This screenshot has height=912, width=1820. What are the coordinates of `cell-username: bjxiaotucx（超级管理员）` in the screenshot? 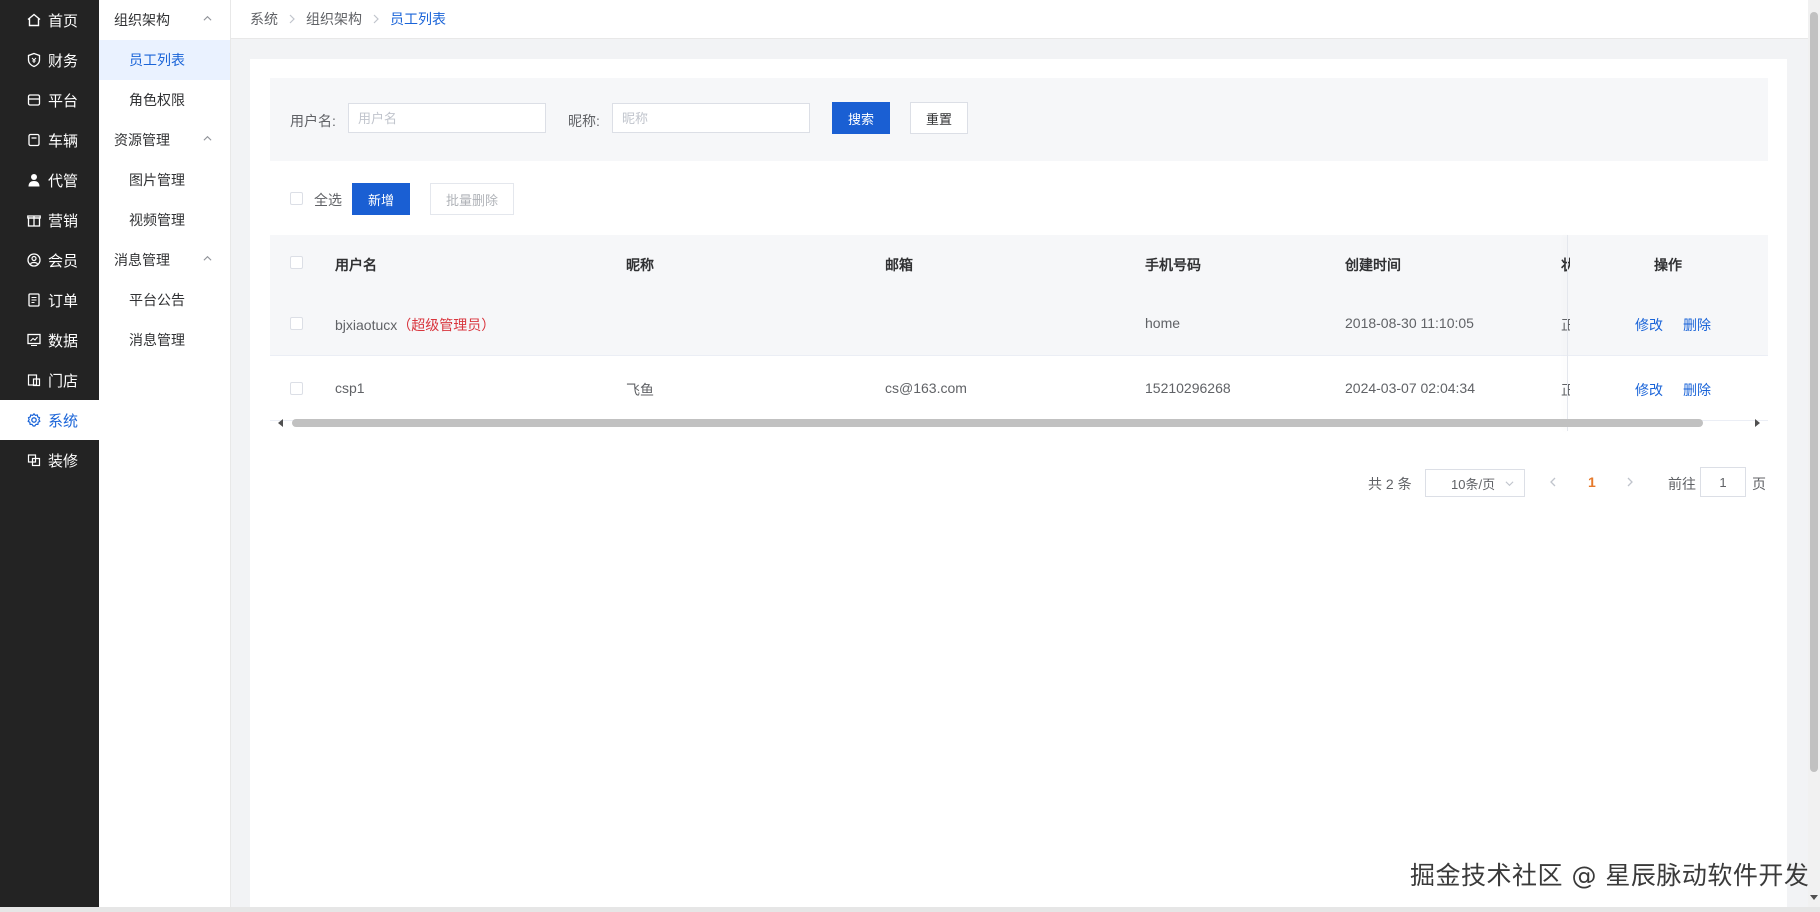 It's located at (415, 325).